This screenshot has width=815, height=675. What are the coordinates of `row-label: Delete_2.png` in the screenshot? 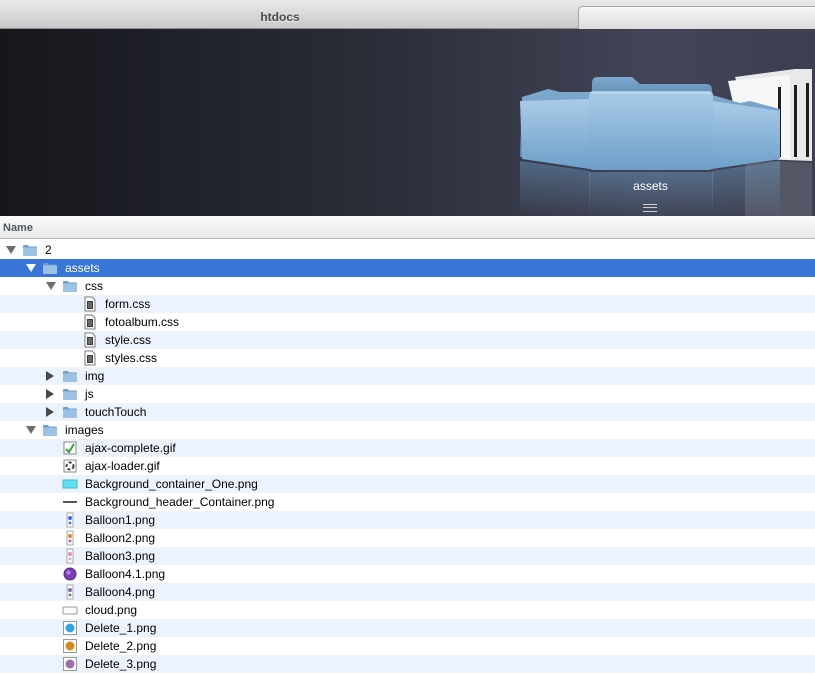 It's located at (121, 646).